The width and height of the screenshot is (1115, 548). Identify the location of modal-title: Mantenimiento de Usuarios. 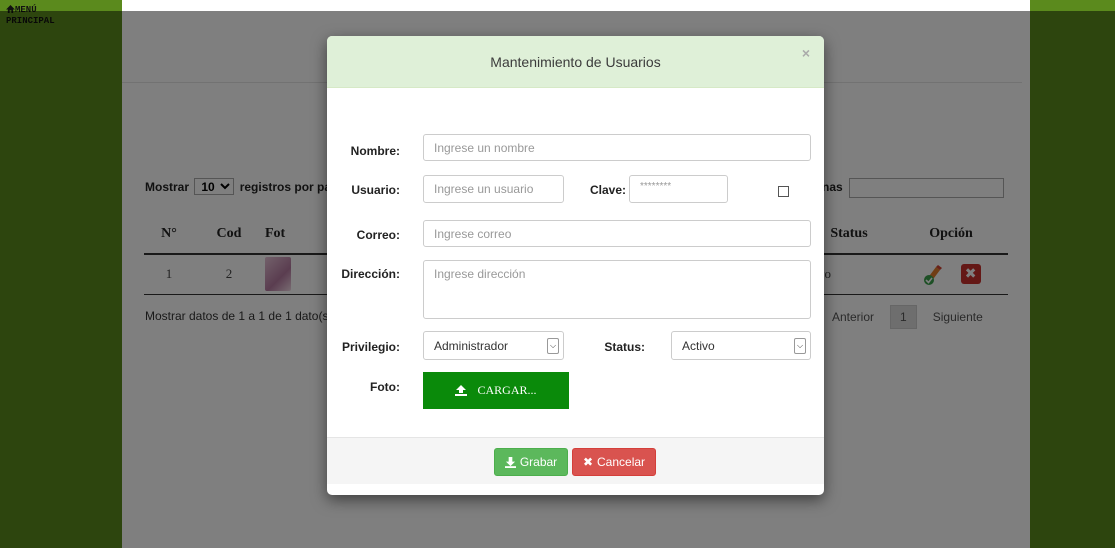
(575, 62).